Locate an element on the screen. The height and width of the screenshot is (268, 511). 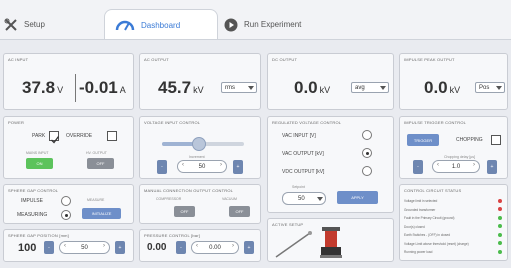
option-vac-input-radio is located at coordinates (367, 135).